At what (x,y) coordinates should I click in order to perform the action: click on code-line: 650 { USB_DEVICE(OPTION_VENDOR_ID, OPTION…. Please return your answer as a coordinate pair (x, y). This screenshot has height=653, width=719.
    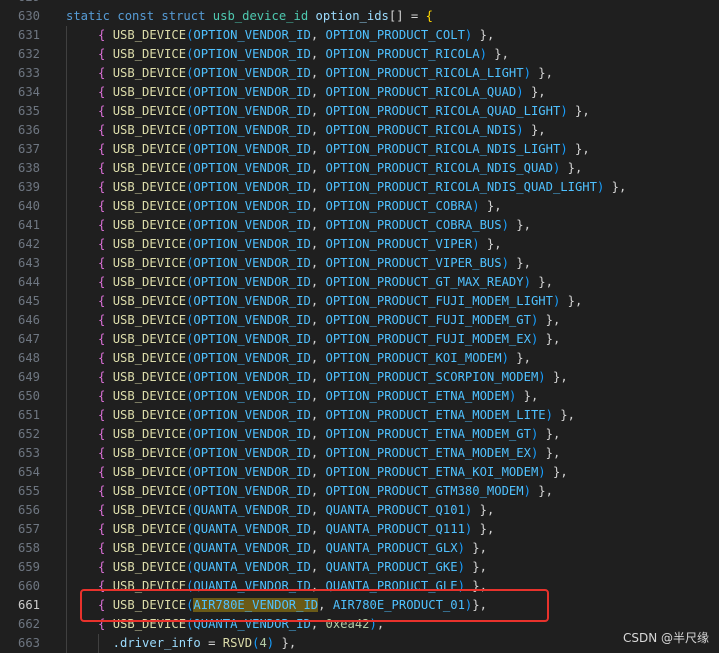
    Looking at the image, I should click on (359, 396).